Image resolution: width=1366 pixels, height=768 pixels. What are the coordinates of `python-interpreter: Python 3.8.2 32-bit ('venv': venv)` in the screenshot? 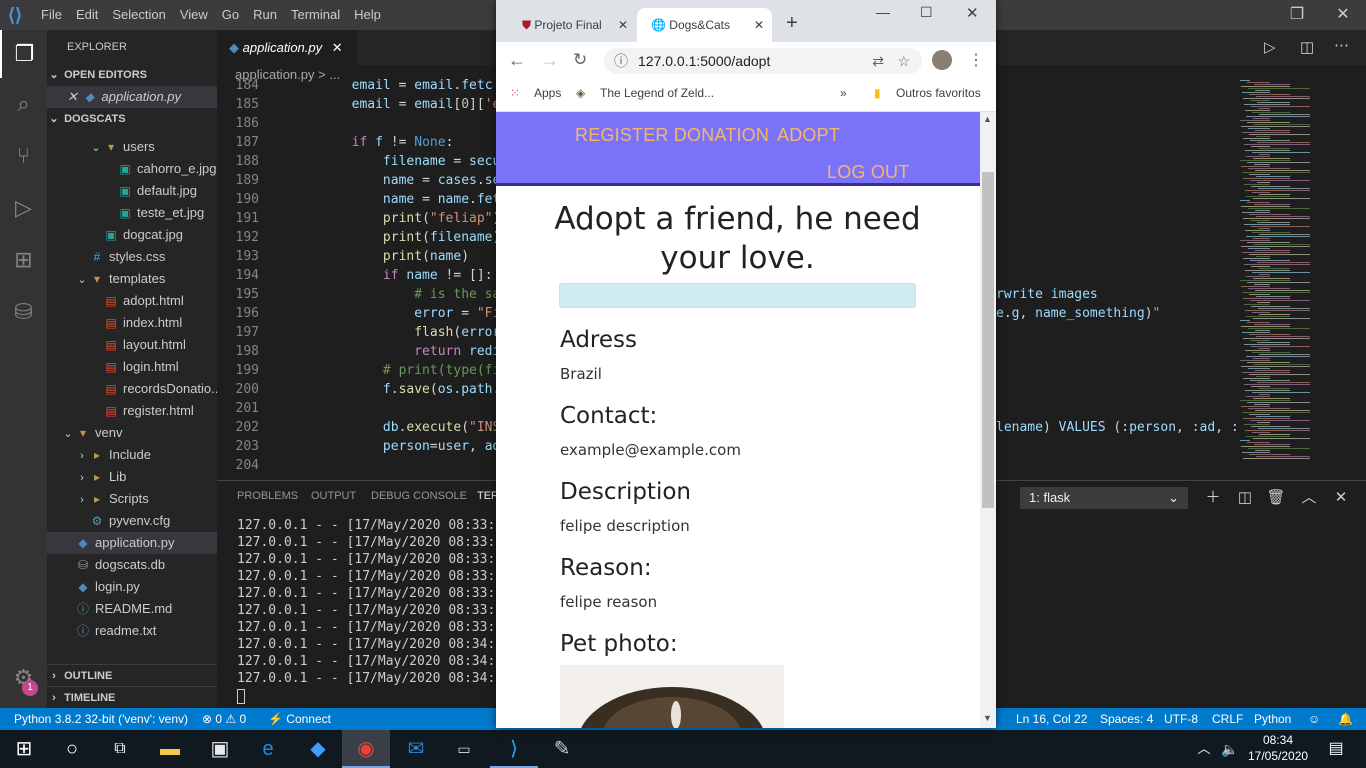 It's located at (101, 719).